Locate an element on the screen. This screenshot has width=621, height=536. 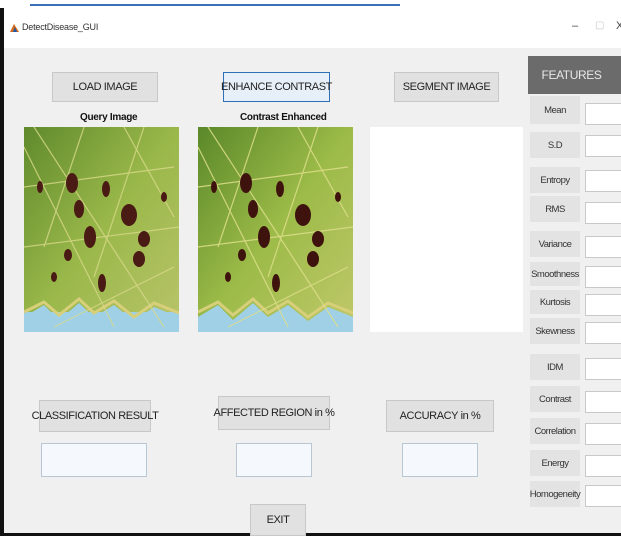
feature-label-entropy: Entropy is located at coordinates (555, 180).